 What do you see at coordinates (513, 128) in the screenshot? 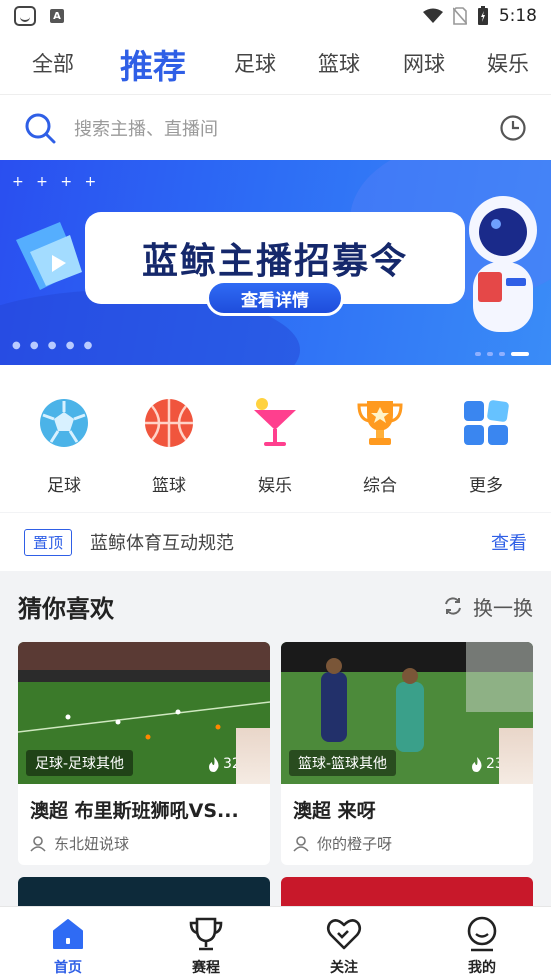
I see `clock-icon` at bounding box center [513, 128].